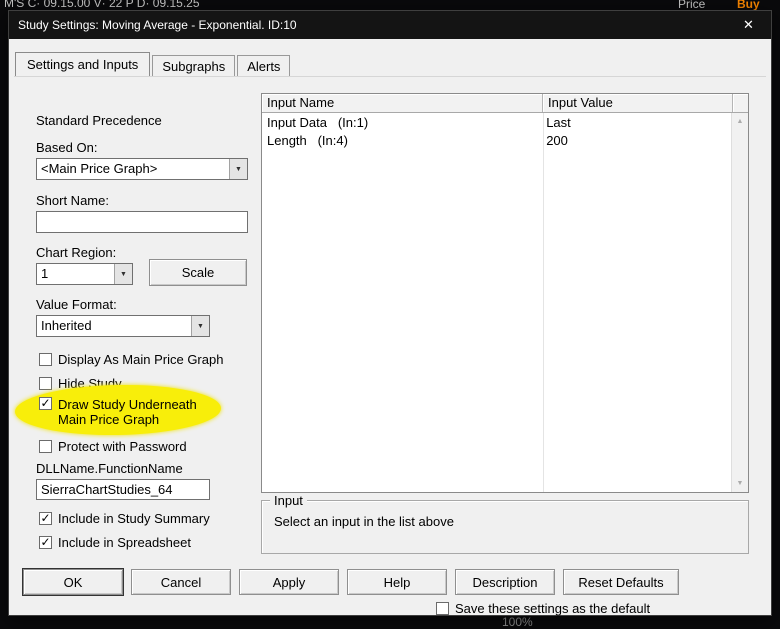  Describe the element at coordinates (72, 200) in the screenshot. I see `short-name-label: Short Name:` at that location.